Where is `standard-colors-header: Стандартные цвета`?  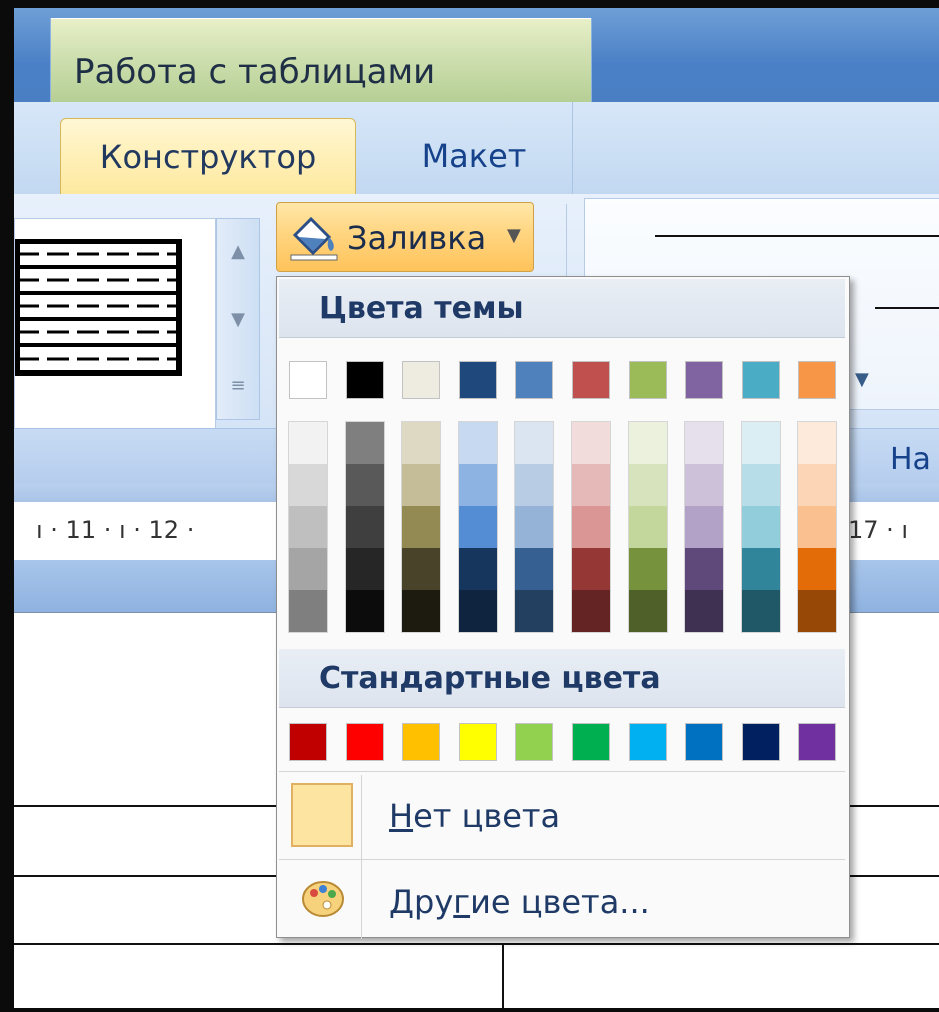 standard-colors-header: Стандартные цвета is located at coordinates (562, 678).